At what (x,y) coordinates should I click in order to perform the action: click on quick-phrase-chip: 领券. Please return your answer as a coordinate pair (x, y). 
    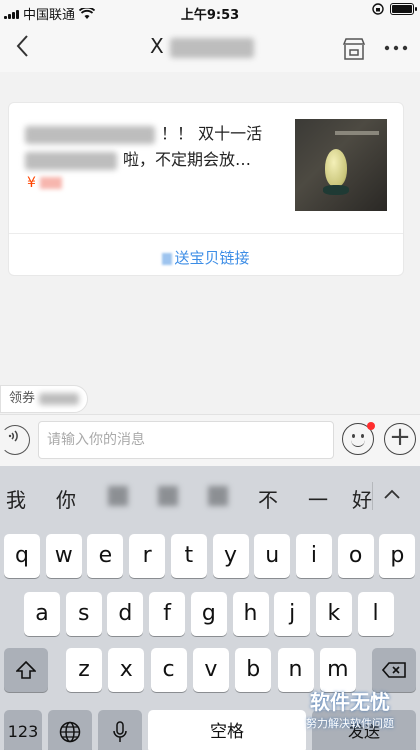
    Looking at the image, I should click on (44, 399).